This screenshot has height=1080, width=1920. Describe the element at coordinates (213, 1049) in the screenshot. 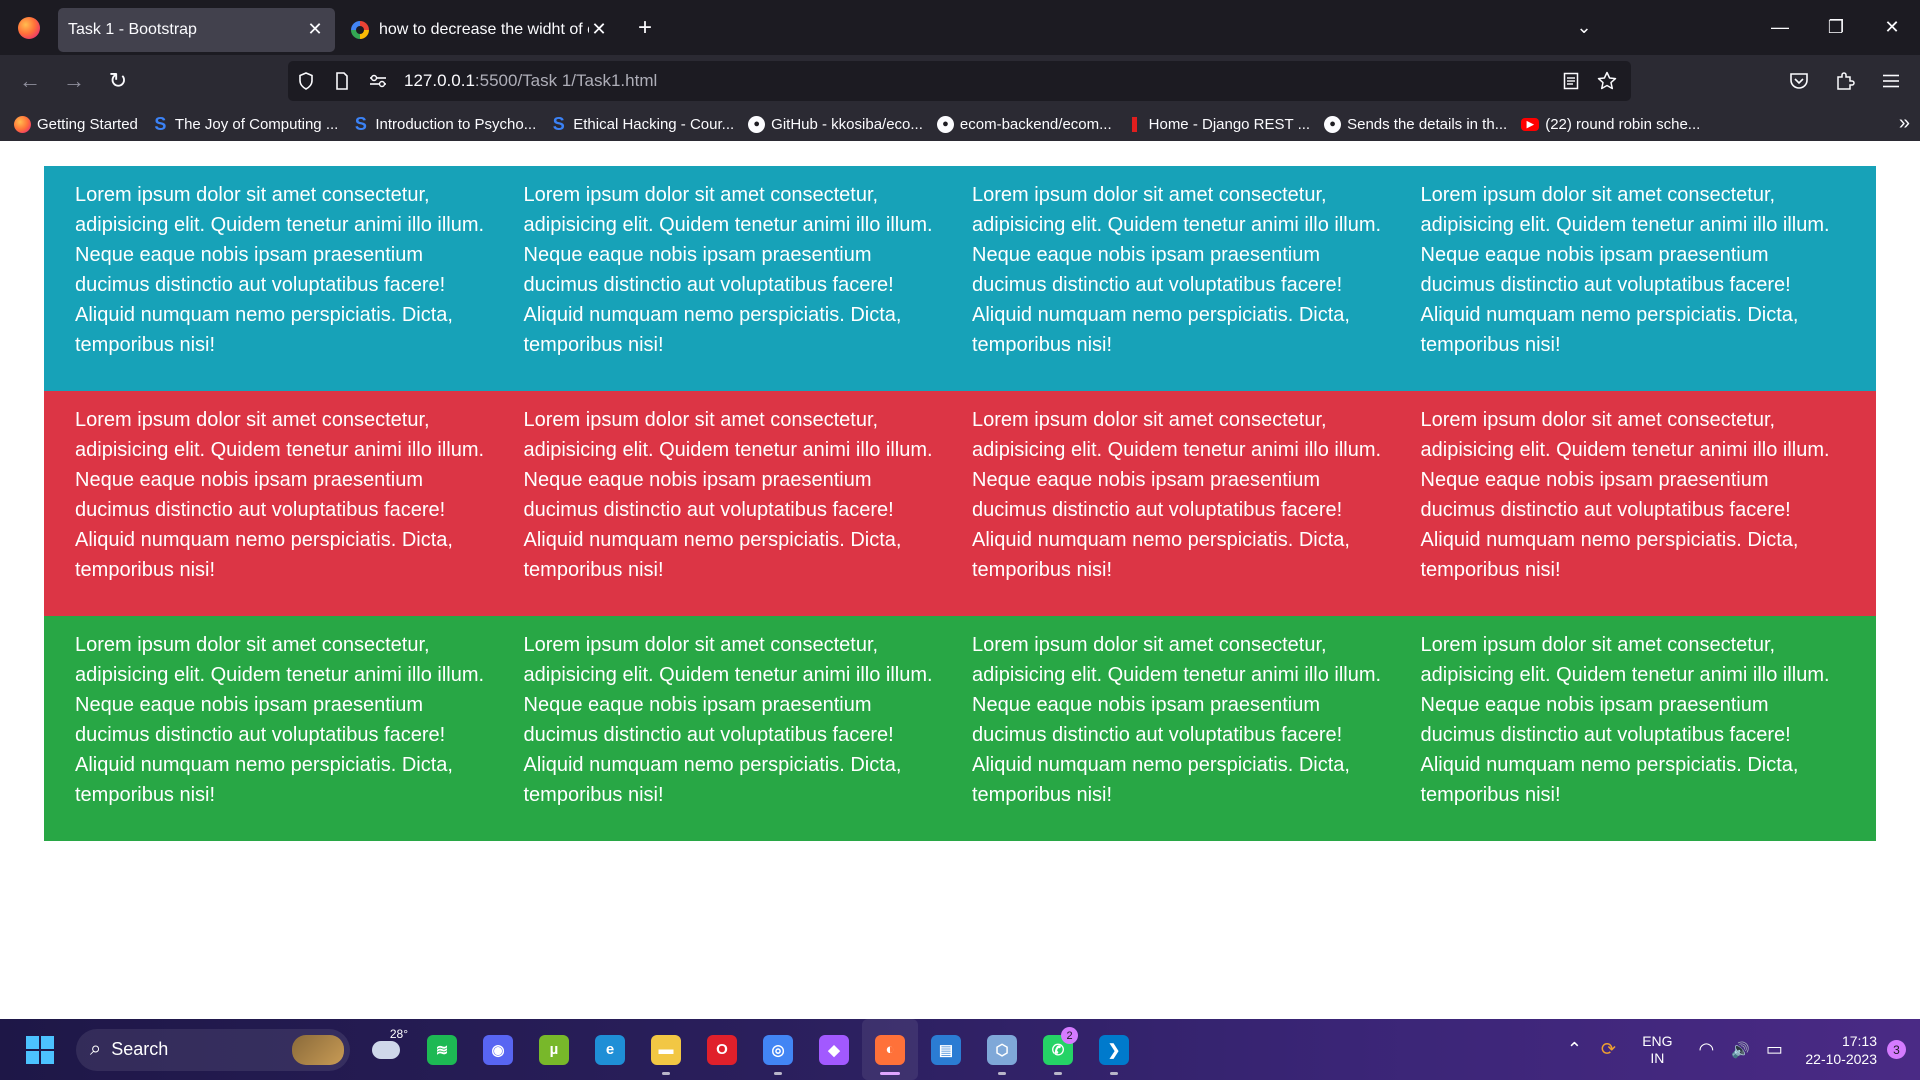

I see `taskbar-search: ⌕ Search` at that location.